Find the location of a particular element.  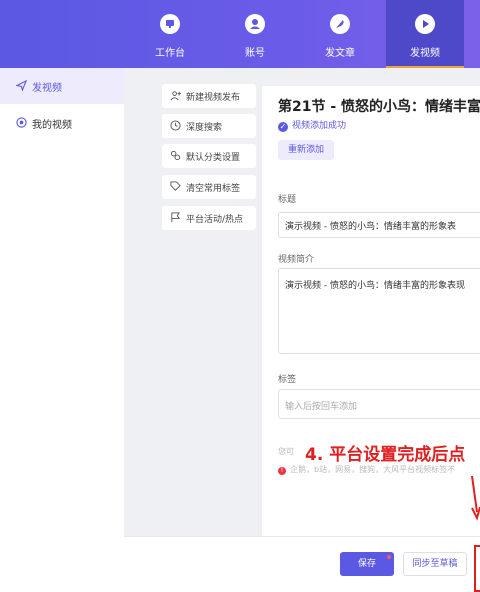

hint-text: 您可 is located at coordinates (286, 451).